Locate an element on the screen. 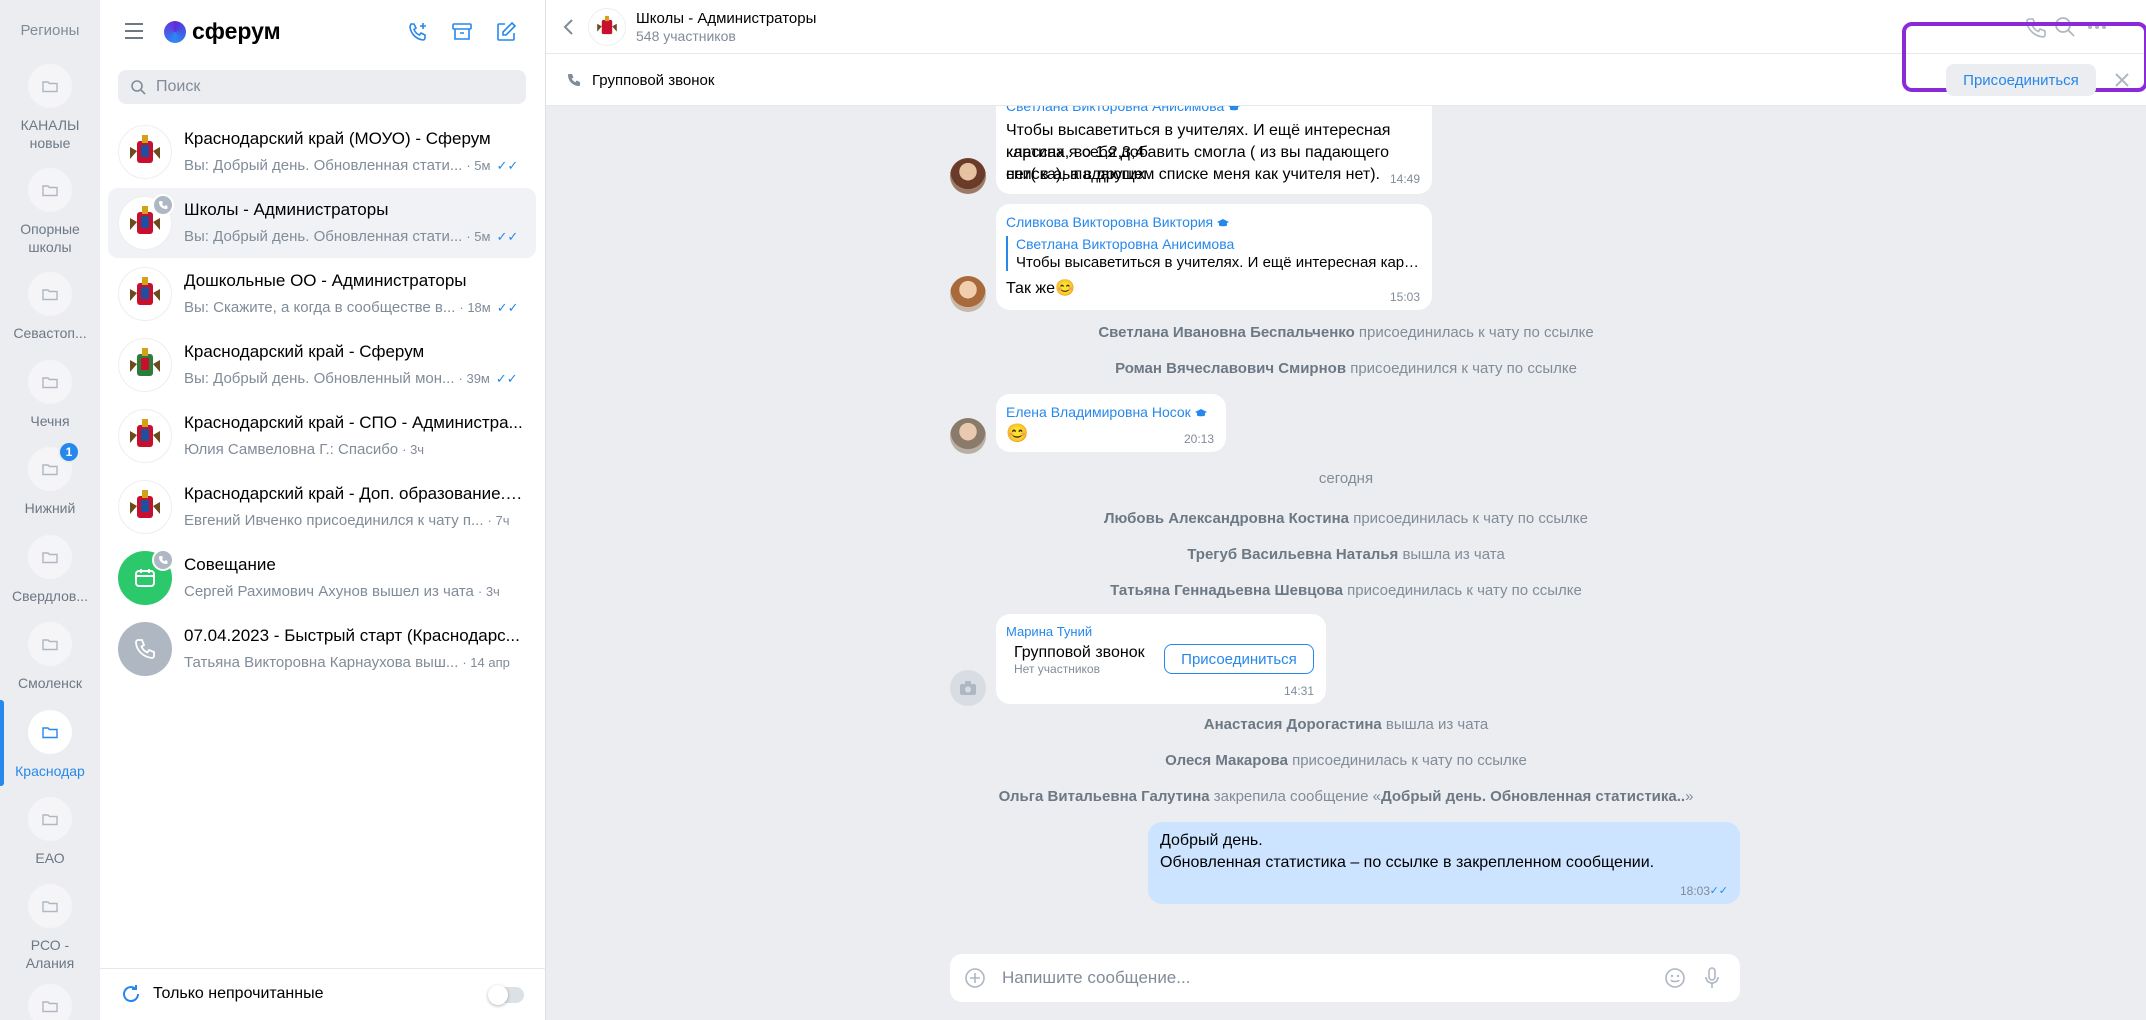  folder-rso-alania: РСО - Алания is located at coordinates (50, 928).